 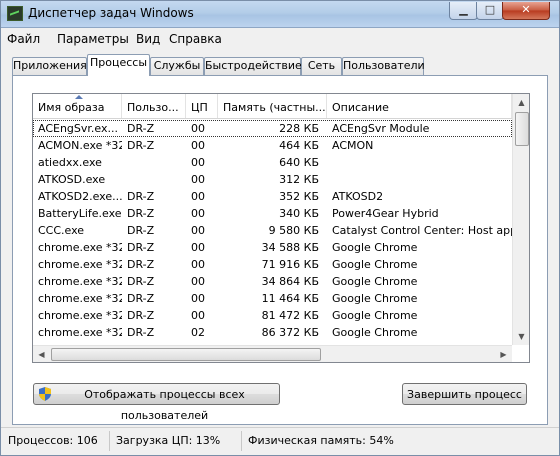 What do you see at coordinates (23, 39) in the screenshot?
I see `menu-file: Файл` at bounding box center [23, 39].